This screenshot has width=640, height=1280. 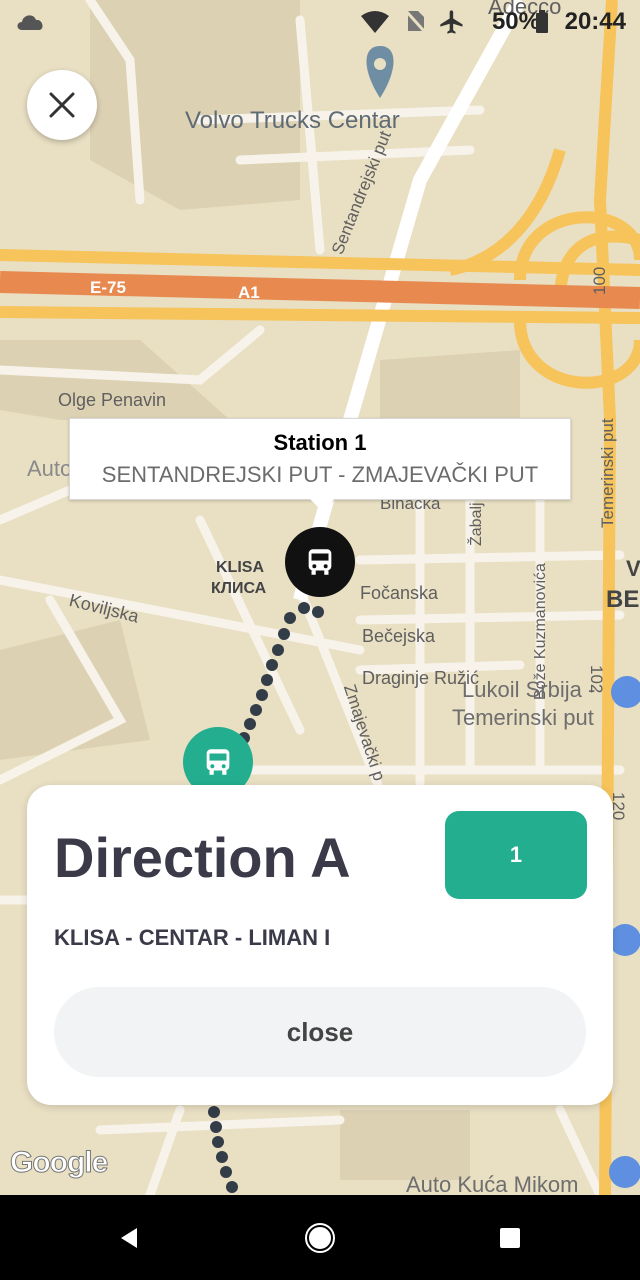 What do you see at coordinates (515, 21) in the screenshot?
I see `battery-percent: 50%` at bounding box center [515, 21].